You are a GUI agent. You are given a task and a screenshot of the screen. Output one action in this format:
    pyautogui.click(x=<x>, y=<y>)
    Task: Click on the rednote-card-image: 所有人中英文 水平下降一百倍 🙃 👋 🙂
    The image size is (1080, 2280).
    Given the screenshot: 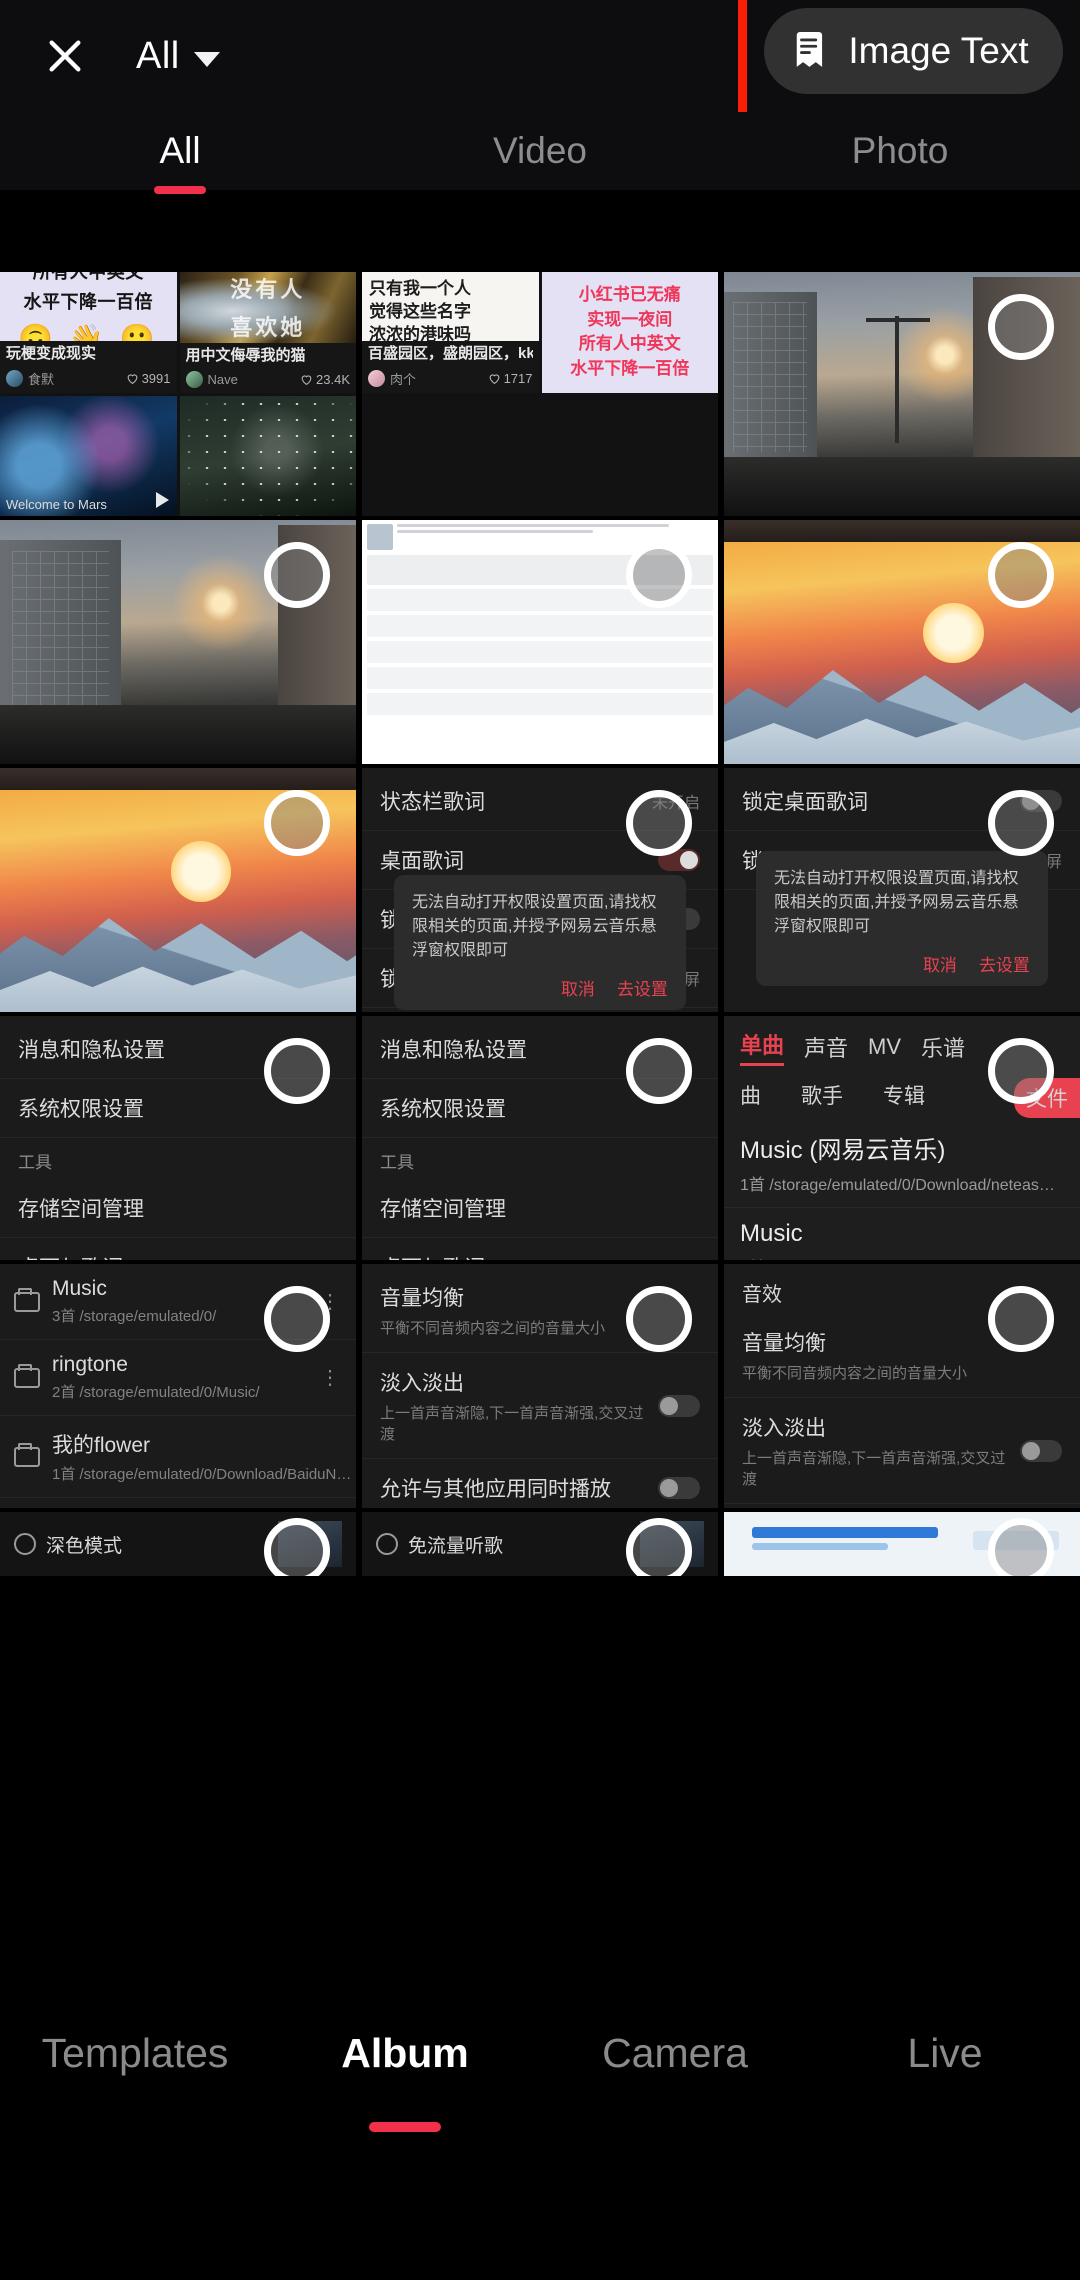 What is the action you would take?
    pyautogui.click(x=88, y=306)
    